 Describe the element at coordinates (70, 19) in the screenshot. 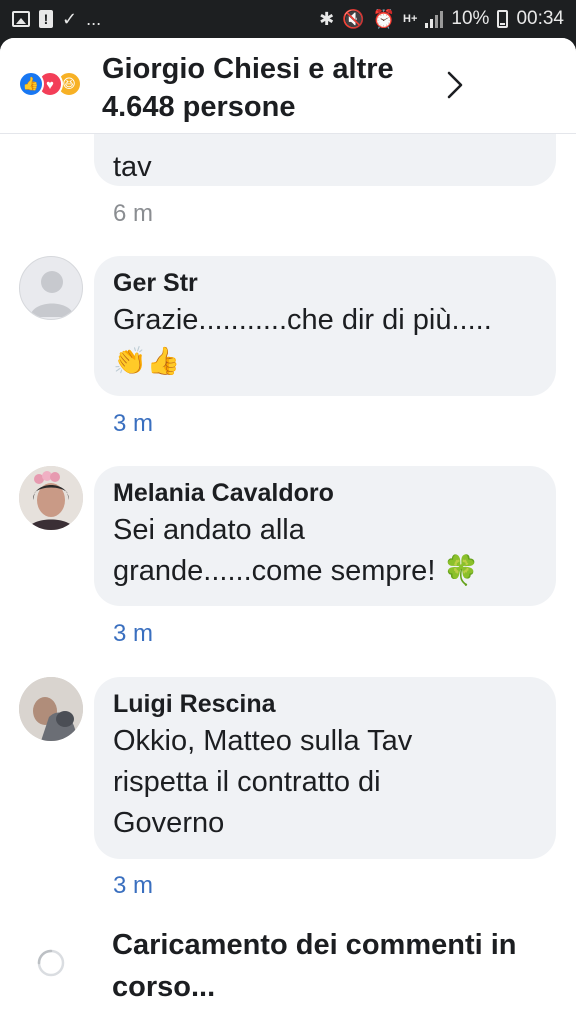

I see `check-icon: ✓` at that location.